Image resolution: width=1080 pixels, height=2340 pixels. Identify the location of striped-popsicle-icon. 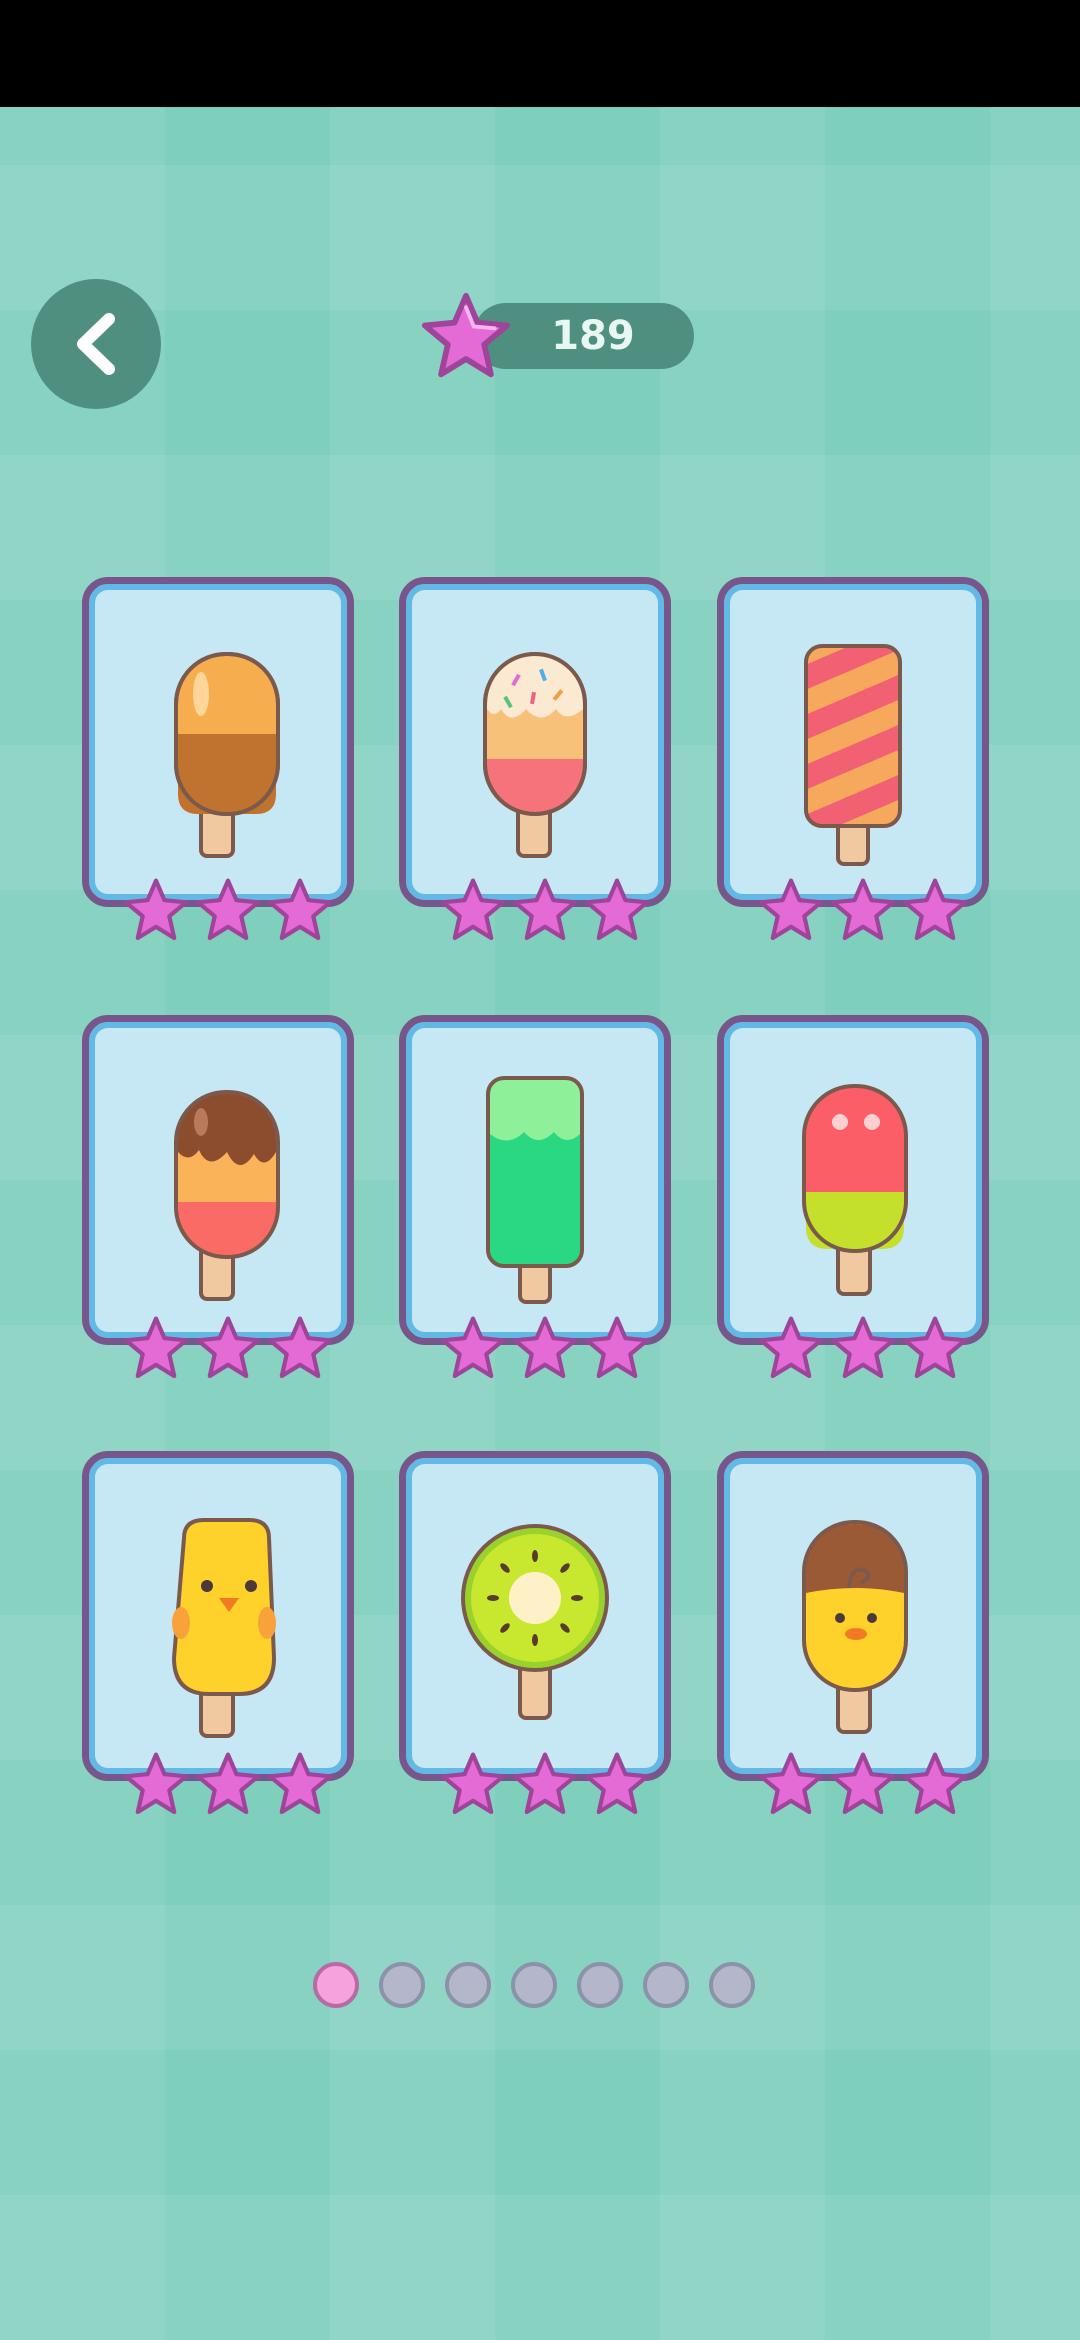
(853, 755).